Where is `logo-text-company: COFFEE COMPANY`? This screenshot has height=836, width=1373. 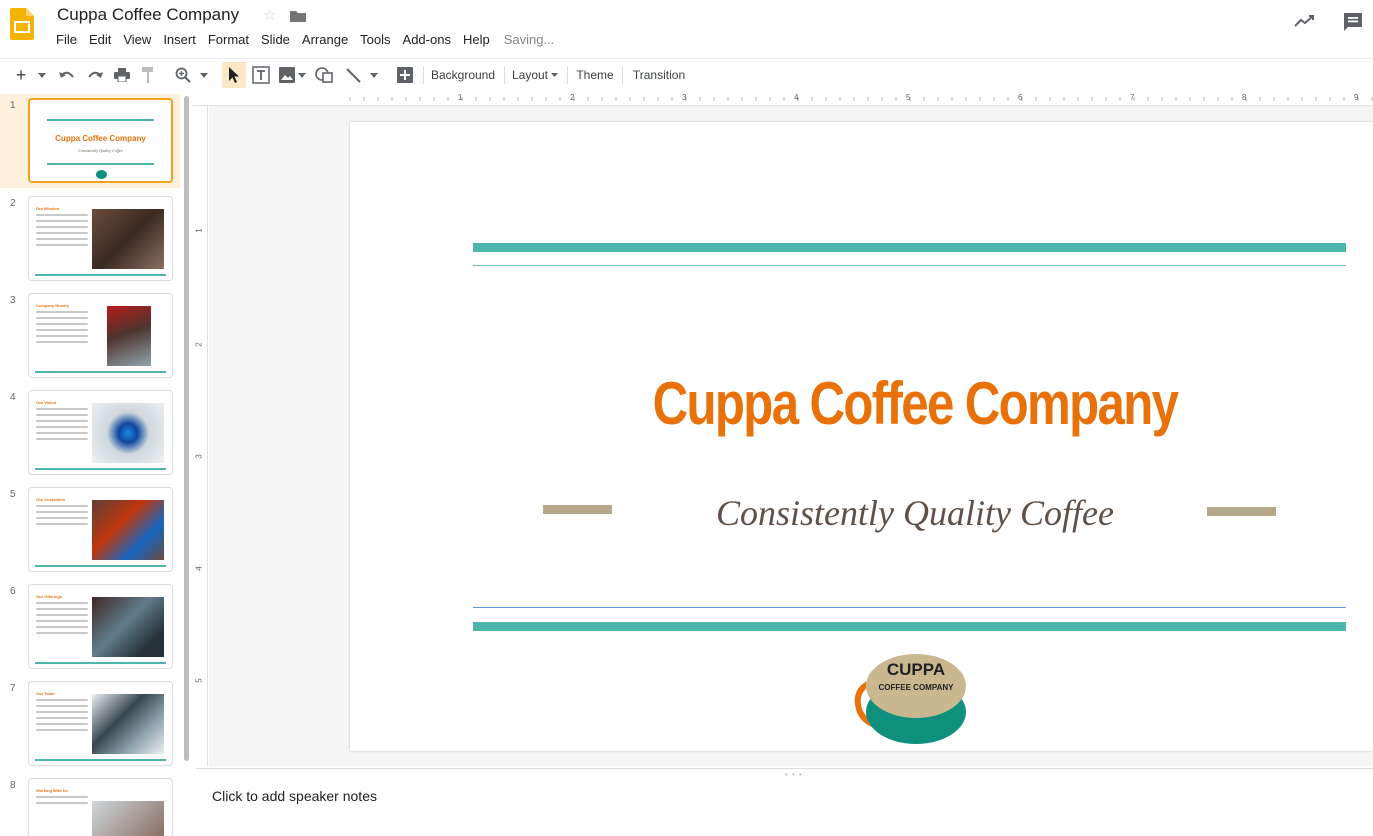 logo-text-company: COFFEE COMPANY is located at coordinates (916, 687).